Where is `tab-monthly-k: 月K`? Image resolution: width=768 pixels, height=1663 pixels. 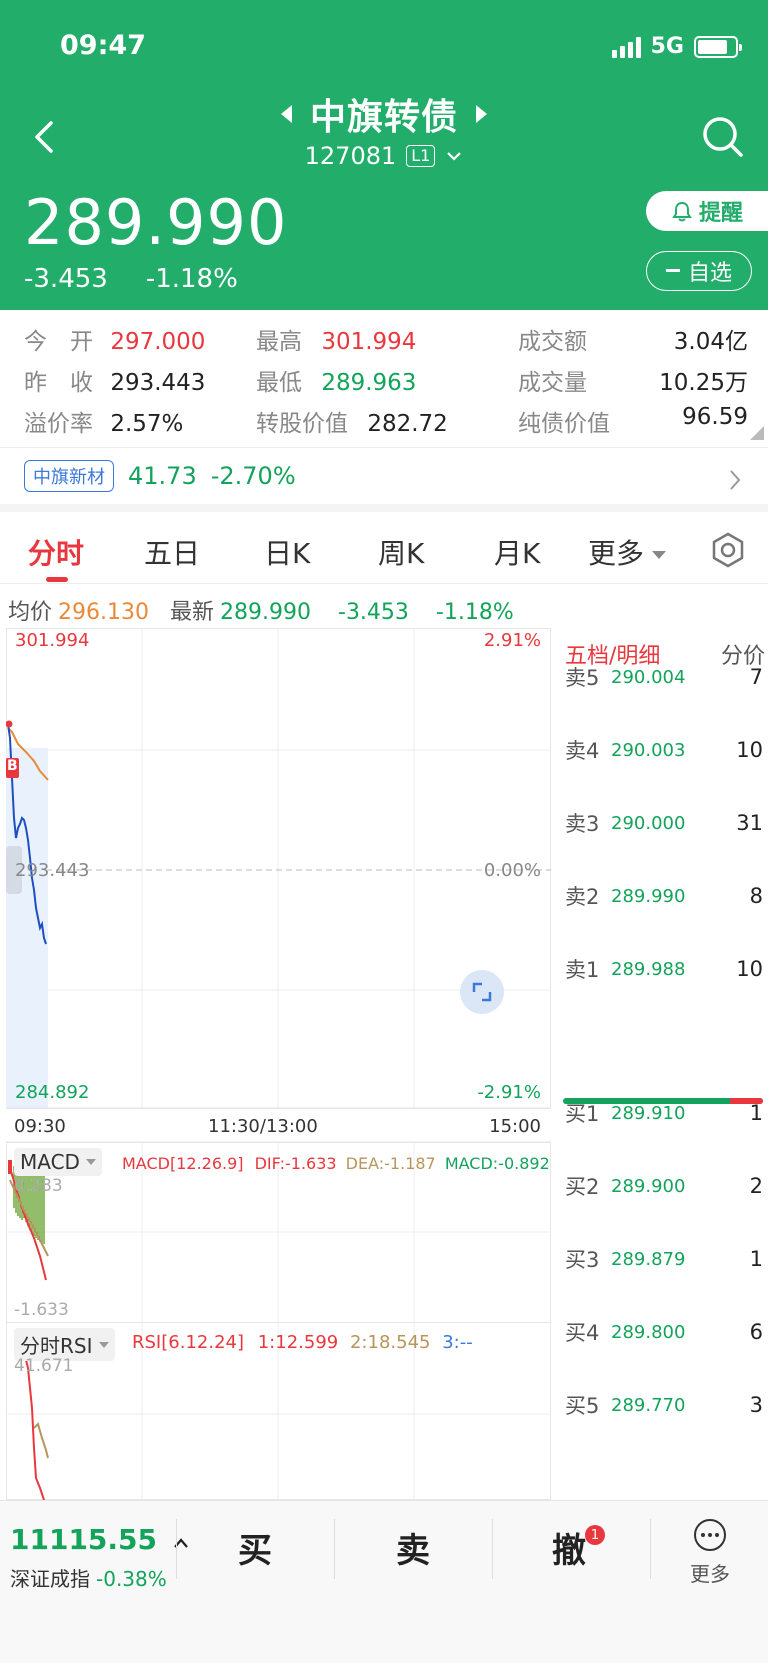 tab-monthly-k: 月K is located at coordinates (517, 552).